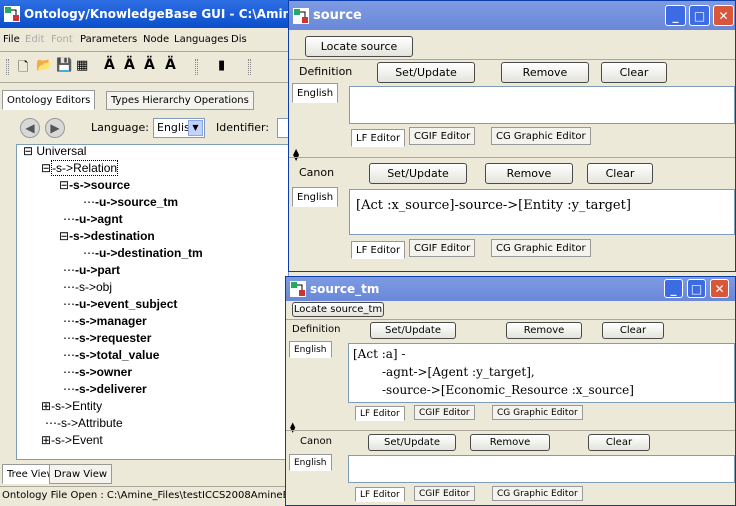 Image resolution: width=736 pixels, height=506 pixels. I want to click on definition-line-3: -source->[Economic_Resource :x_source], so click(508, 390).